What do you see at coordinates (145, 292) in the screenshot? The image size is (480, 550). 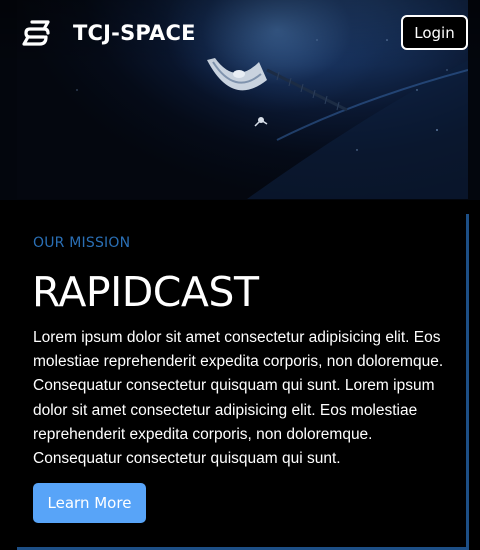 I see `mission-title: RAPIDCAST` at bounding box center [145, 292].